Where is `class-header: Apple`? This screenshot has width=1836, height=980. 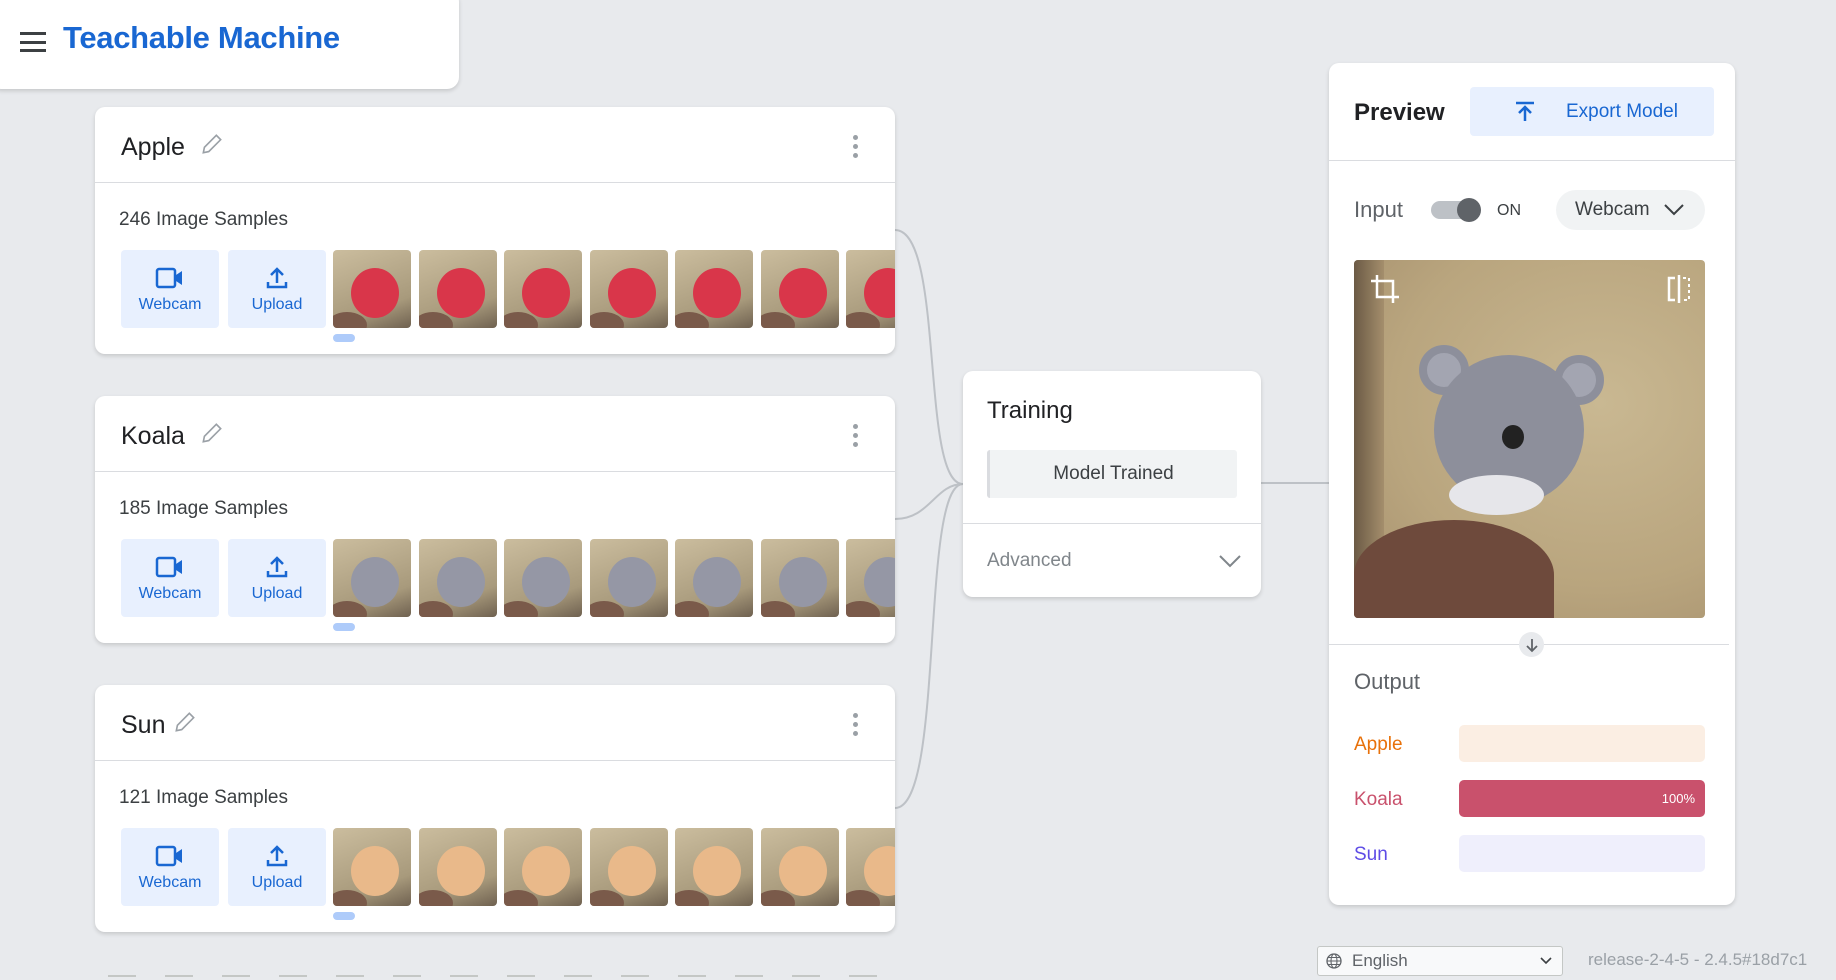
class-header: Apple is located at coordinates (495, 145).